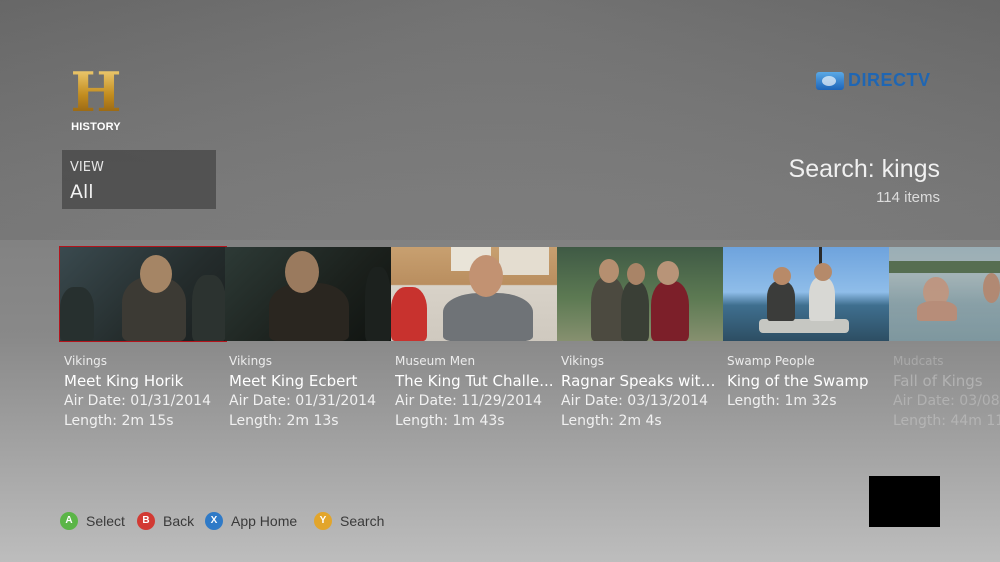 The image size is (1000, 562). I want to click on search-title: Search: kings, so click(864, 169).